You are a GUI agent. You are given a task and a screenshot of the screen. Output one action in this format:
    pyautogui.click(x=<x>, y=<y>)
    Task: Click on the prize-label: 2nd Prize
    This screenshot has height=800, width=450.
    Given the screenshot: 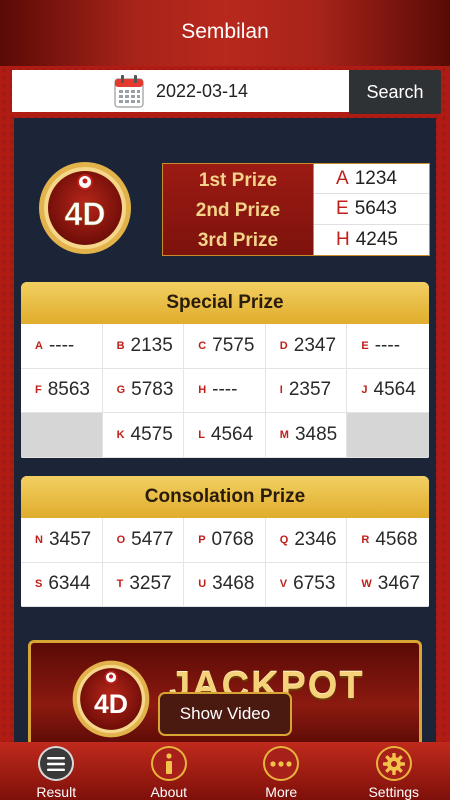 What is the action you would take?
    pyautogui.click(x=238, y=210)
    